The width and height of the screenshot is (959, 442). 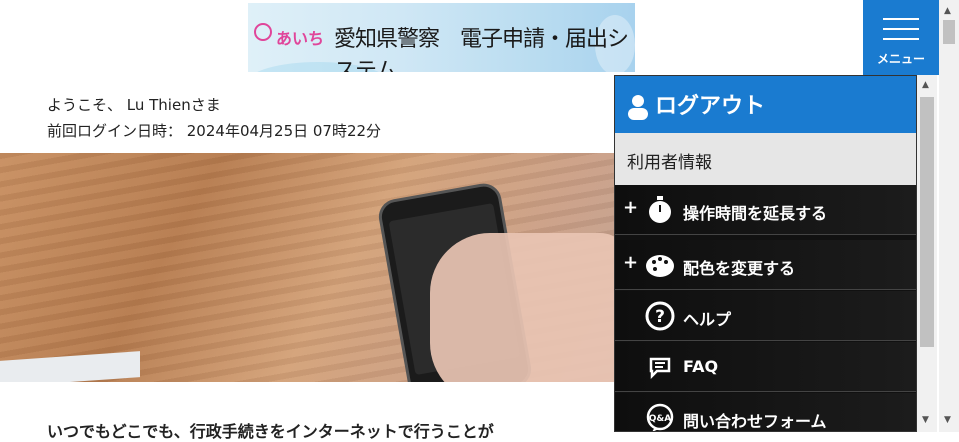 I want to click on banner-title: 愛知県警察 電子申請・届出システム, so click(x=481, y=49).